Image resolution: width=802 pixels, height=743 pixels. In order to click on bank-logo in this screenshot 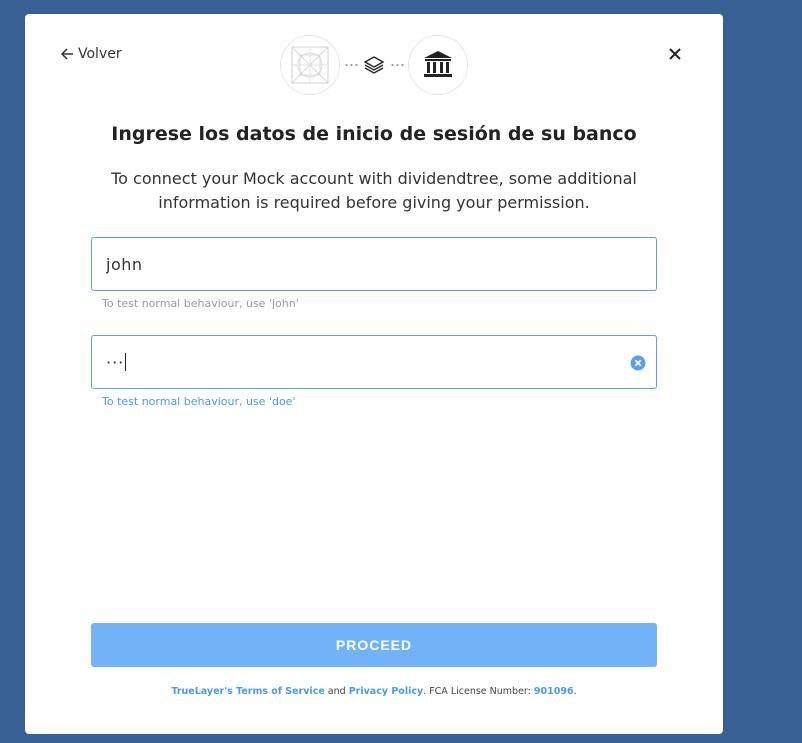, I will do `click(438, 65)`.